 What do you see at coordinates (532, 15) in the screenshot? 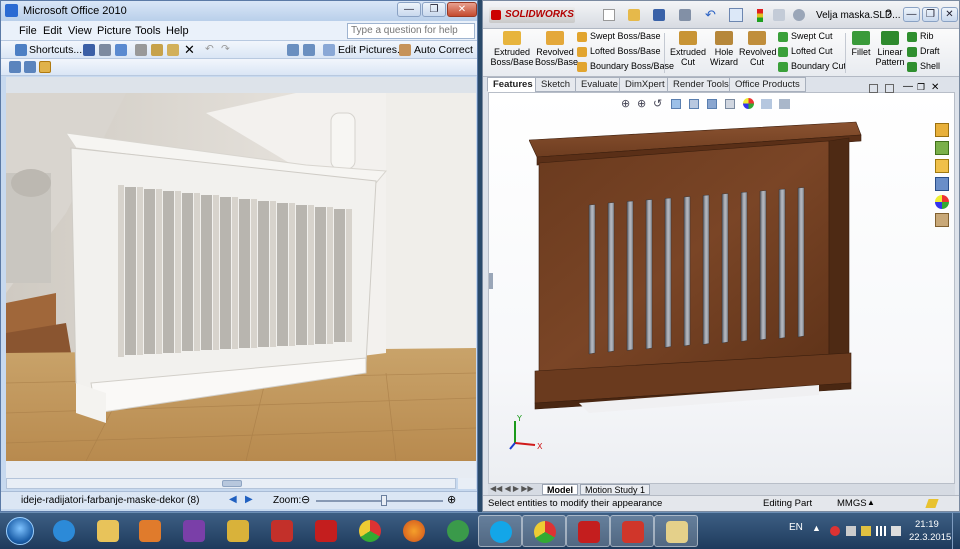
I see `solidworks-logo: SOLIDWORKS` at bounding box center [532, 15].